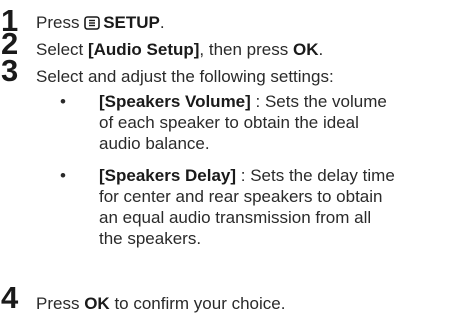 The image size is (451, 325). I want to click on disc-menu-icon, so click(92, 24).